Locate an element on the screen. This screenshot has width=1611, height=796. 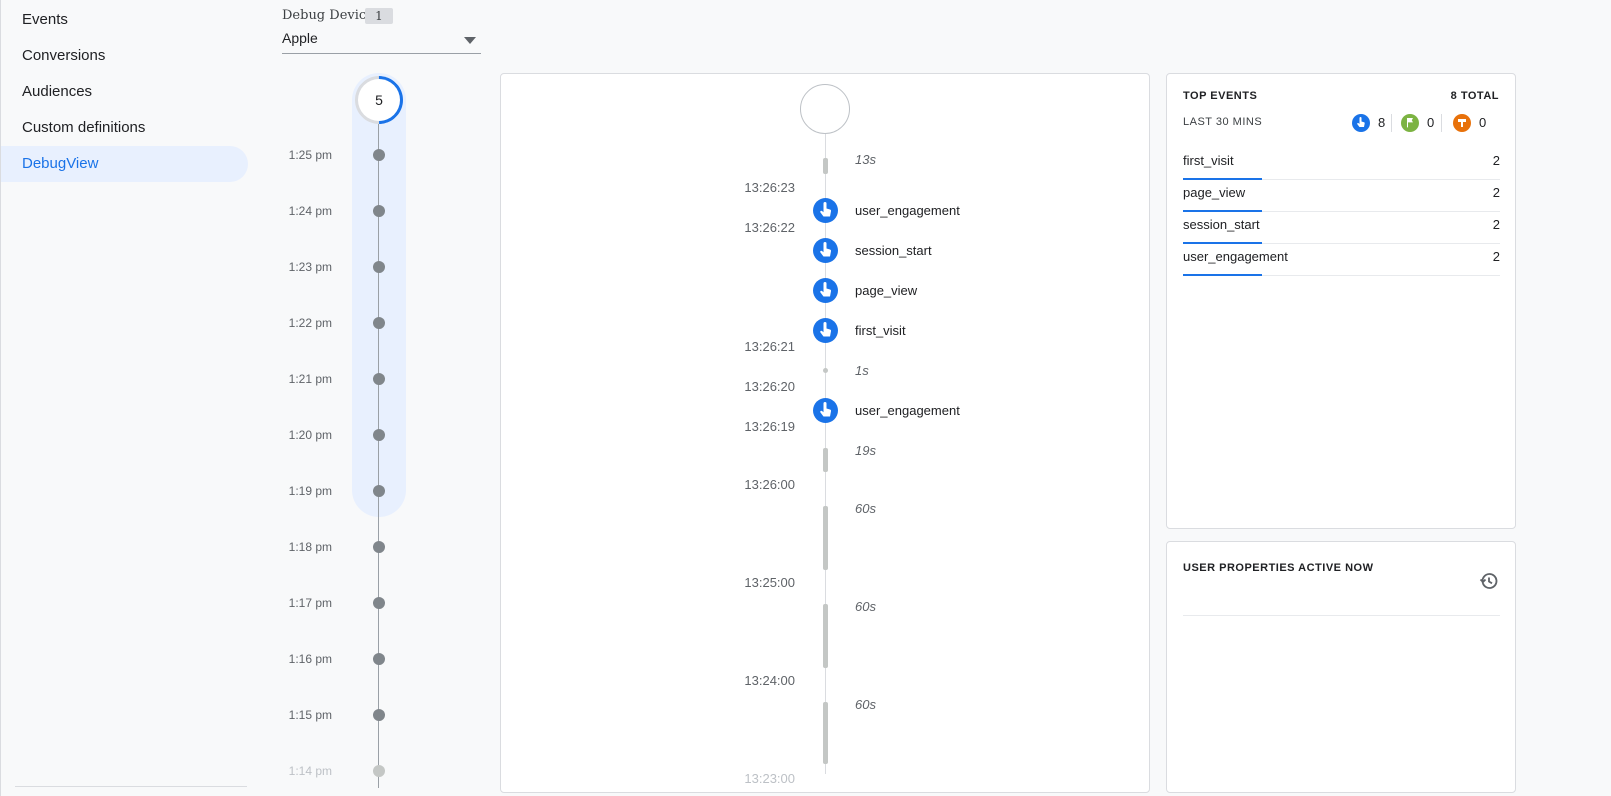
seconds-stream-start-circle is located at coordinates (825, 109).